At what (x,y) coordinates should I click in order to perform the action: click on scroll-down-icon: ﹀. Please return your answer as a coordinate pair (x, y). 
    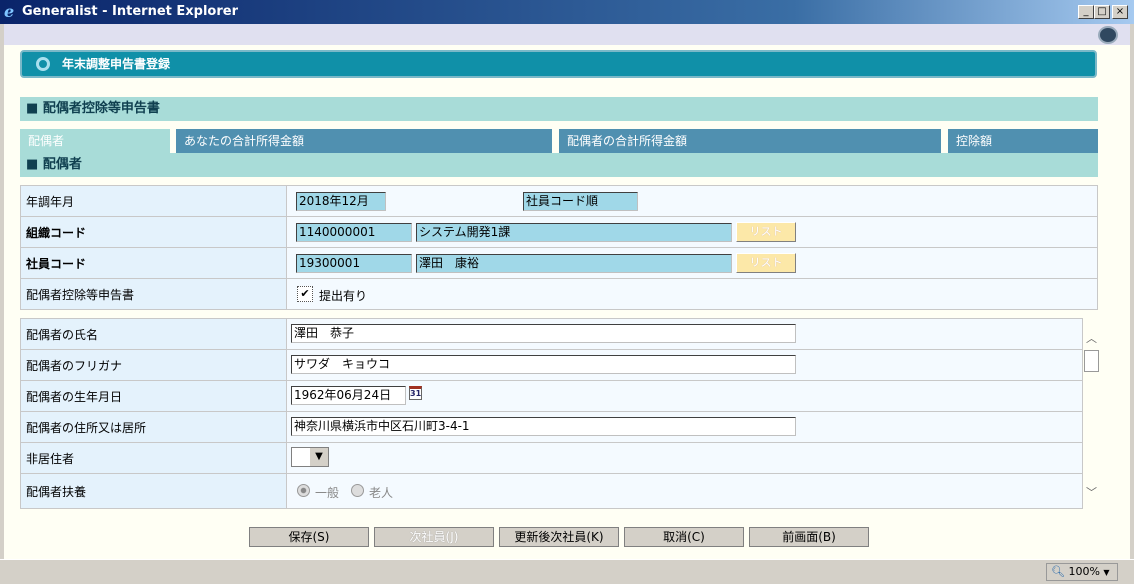
    Looking at the image, I should click on (1091, 492).